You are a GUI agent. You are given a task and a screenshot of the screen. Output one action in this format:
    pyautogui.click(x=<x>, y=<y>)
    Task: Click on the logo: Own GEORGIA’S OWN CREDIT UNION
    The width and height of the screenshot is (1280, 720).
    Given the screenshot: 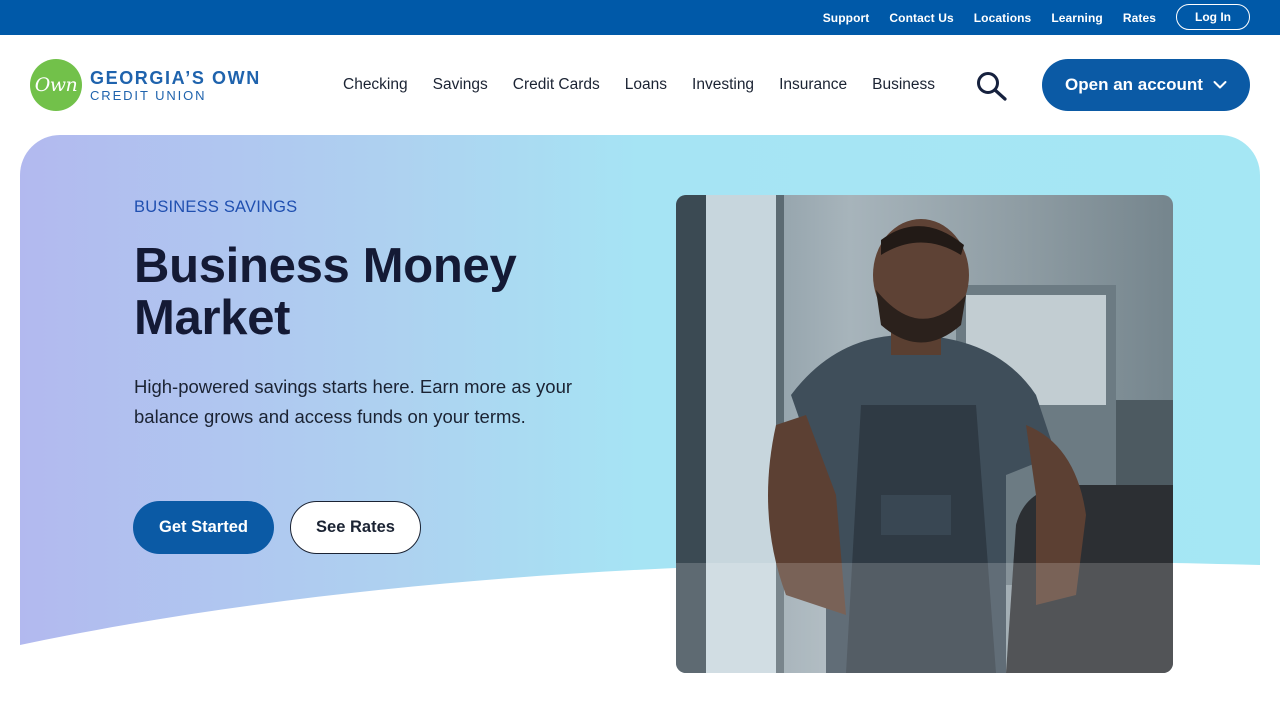 What is the action you would take?
    pyautogui.click(x=145, y=85)
    